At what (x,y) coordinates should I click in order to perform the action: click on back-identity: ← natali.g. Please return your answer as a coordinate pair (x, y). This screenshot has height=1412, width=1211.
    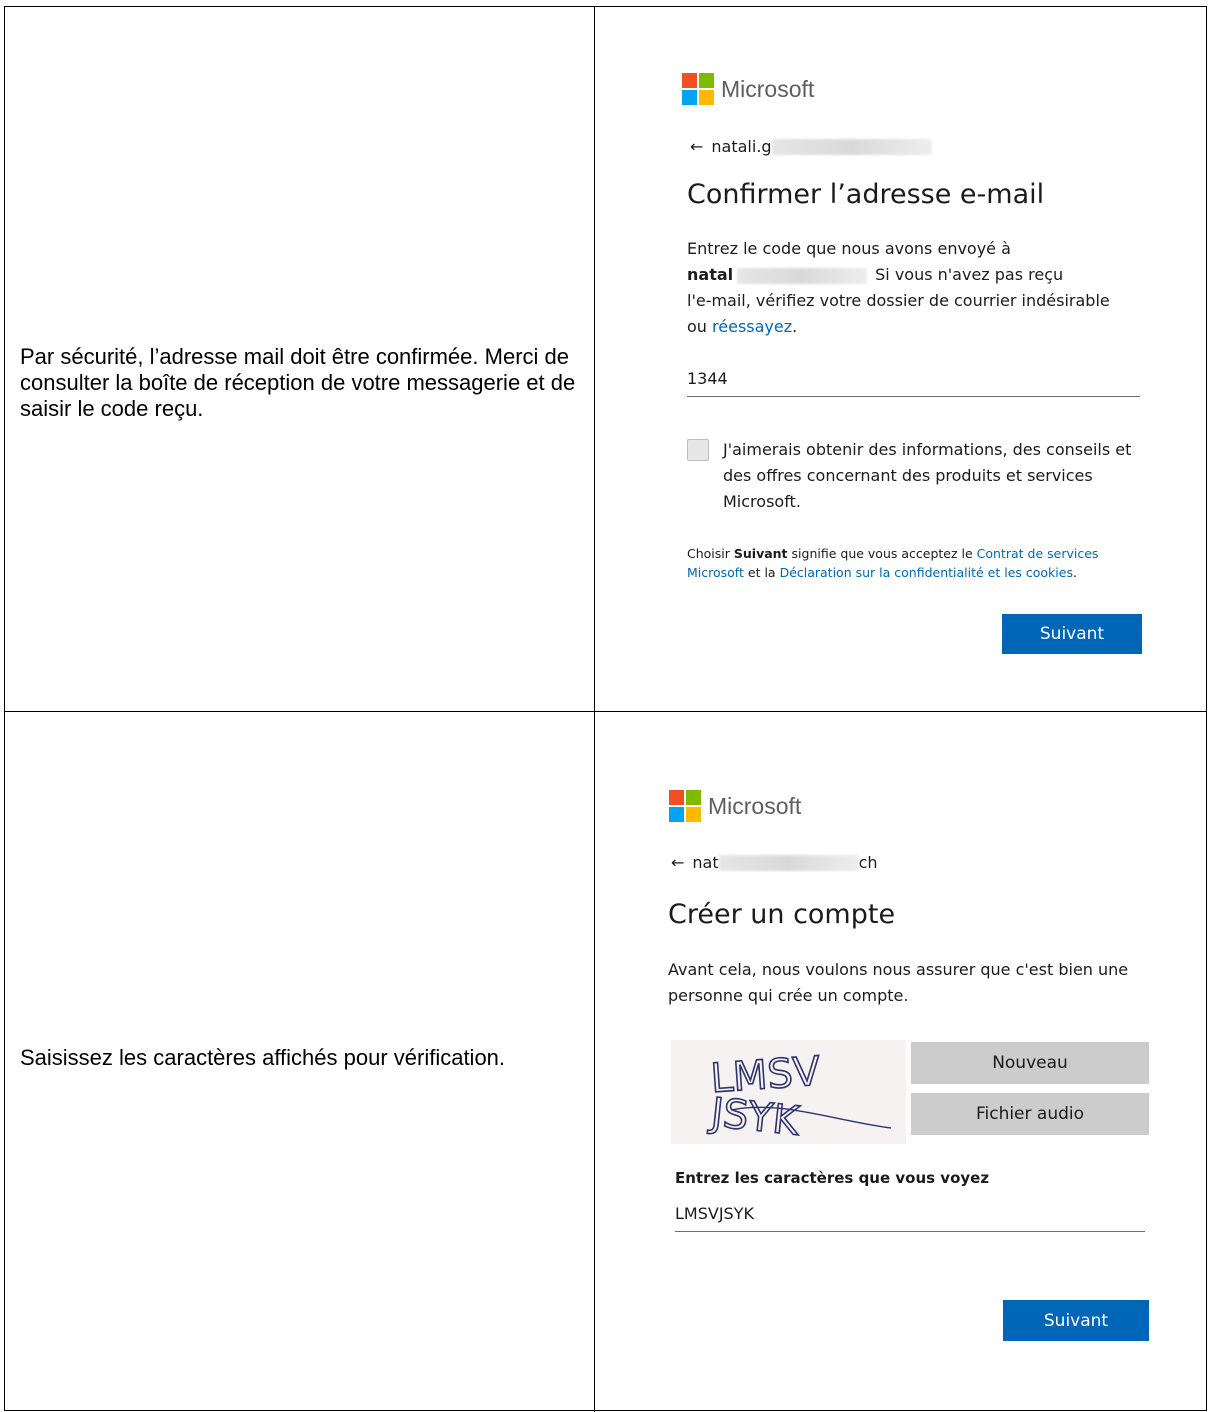
    Looking at the image, I should click on (811, 146).